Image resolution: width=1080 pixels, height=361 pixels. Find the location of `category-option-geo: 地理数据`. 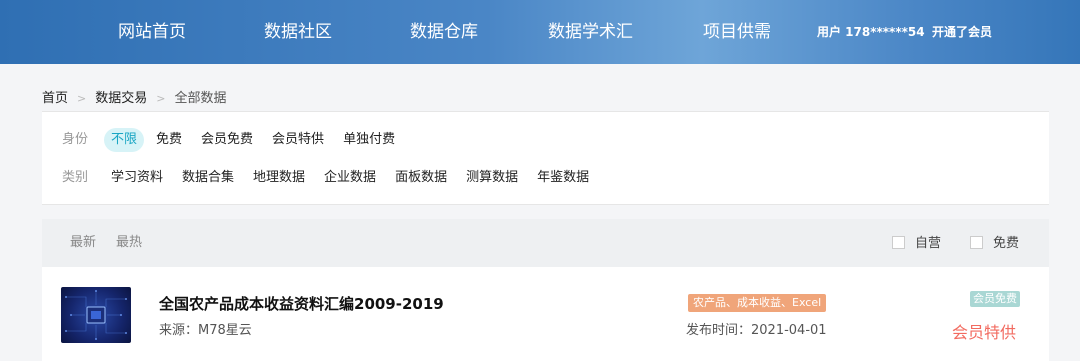

category-option-geo: 地理数据 is located at coordinates (279, 178).